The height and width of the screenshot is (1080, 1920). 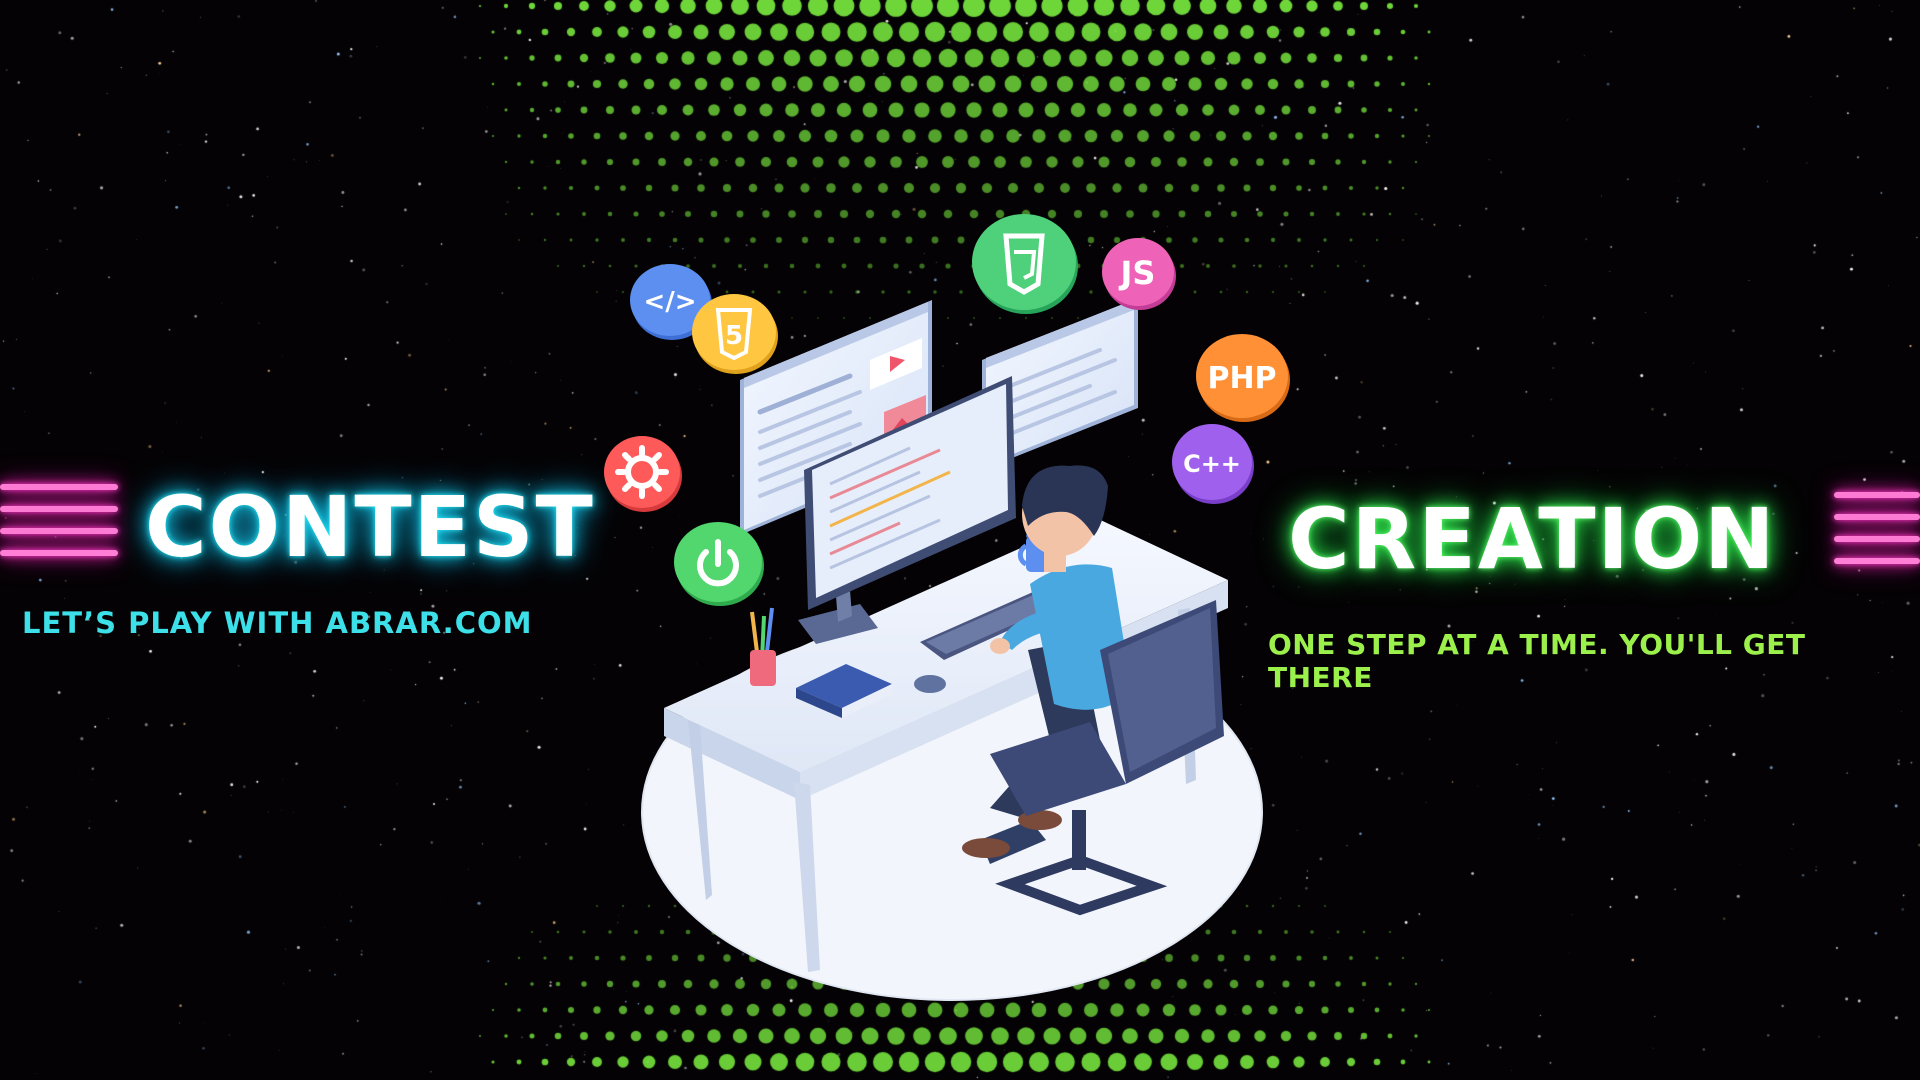 What do you see at coordinates (1025, 264) in the screenshot?
I see `css3-badge` at bounding box center [1025, 264].